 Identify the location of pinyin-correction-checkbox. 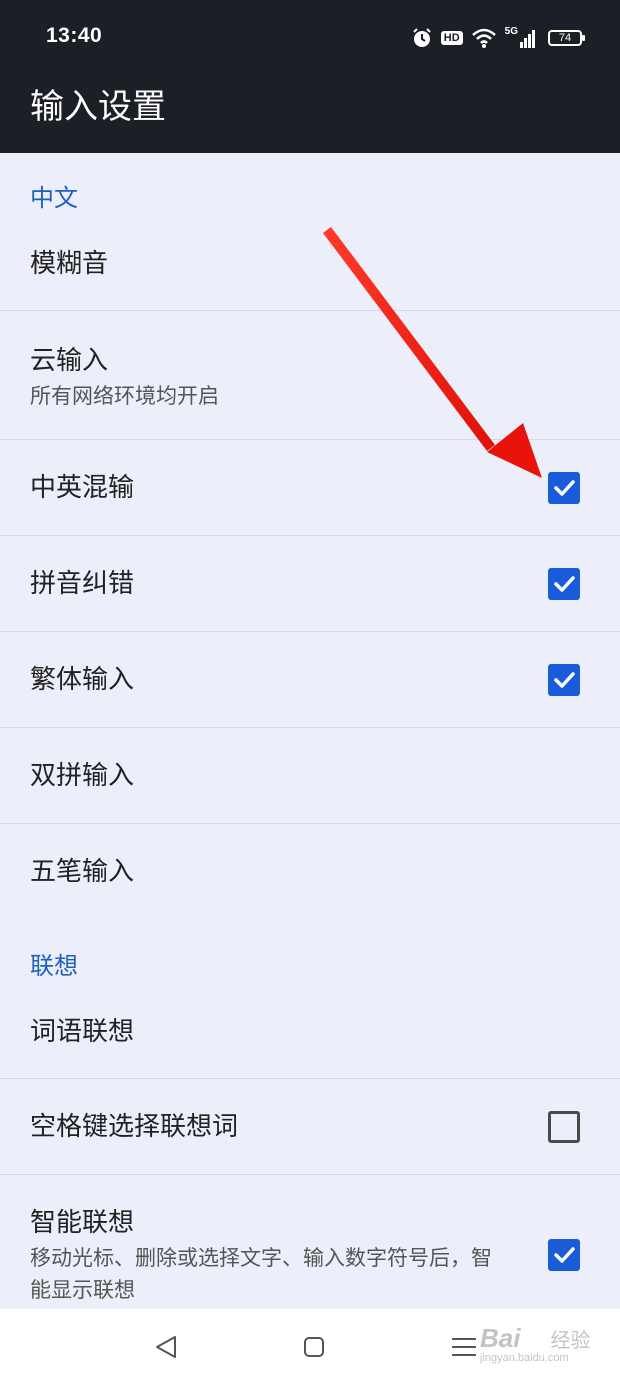
(564, 584).